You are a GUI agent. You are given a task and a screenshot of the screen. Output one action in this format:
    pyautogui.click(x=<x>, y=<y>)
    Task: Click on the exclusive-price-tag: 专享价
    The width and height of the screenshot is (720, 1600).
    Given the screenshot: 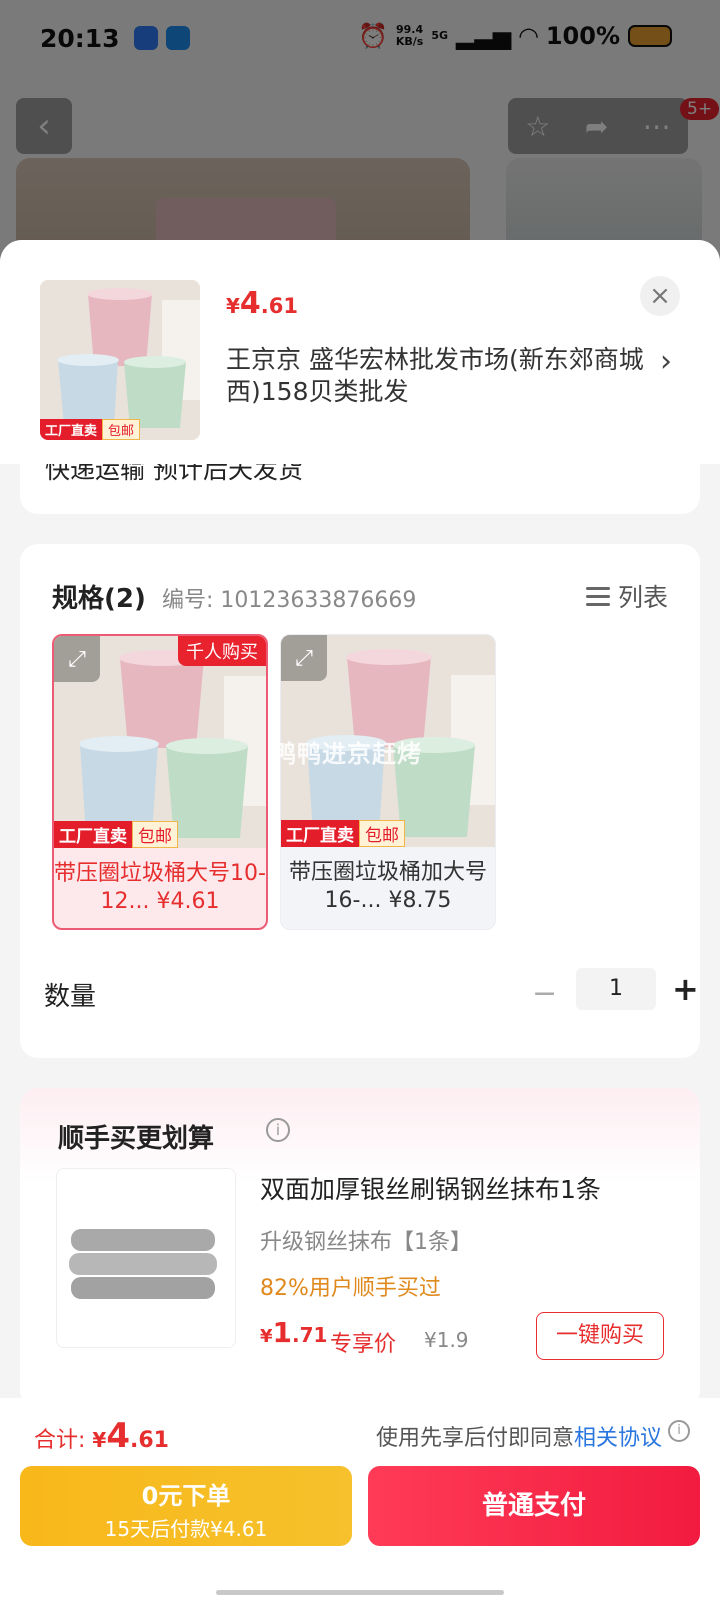 What is the action you would take?
    pyautogui.click(x=363, y=1344)
    